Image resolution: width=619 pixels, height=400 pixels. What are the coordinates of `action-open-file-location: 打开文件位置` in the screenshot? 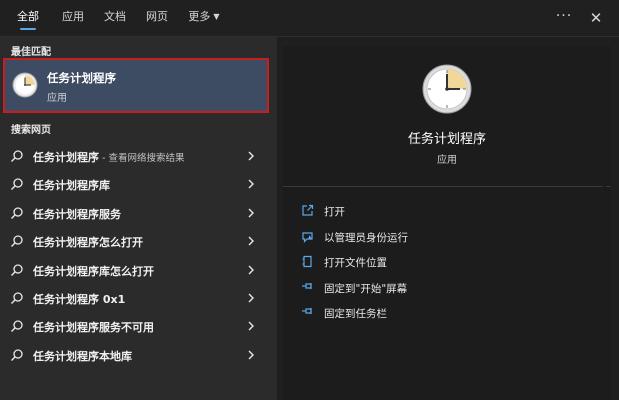 It's located at (447, 263).